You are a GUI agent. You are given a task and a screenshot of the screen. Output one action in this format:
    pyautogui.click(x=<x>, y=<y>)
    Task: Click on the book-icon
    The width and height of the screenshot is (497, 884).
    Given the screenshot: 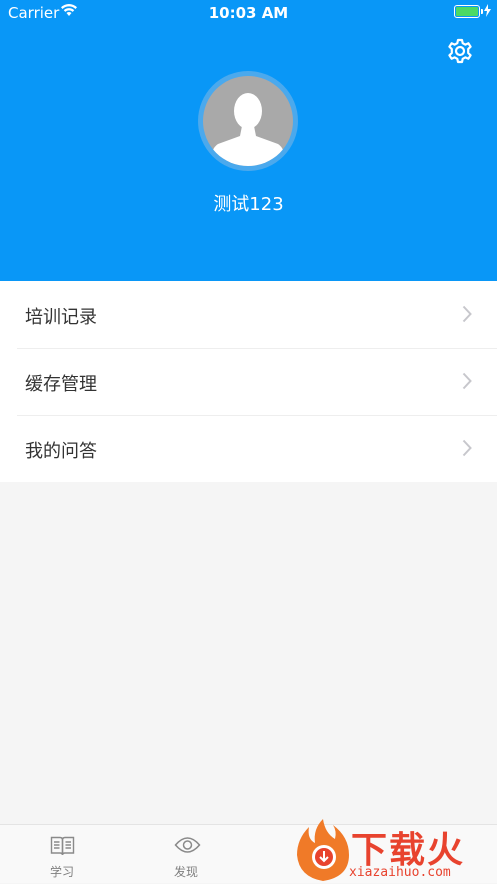 What is the action you would take?
    pyautogui.click(x=62, y=846)
    